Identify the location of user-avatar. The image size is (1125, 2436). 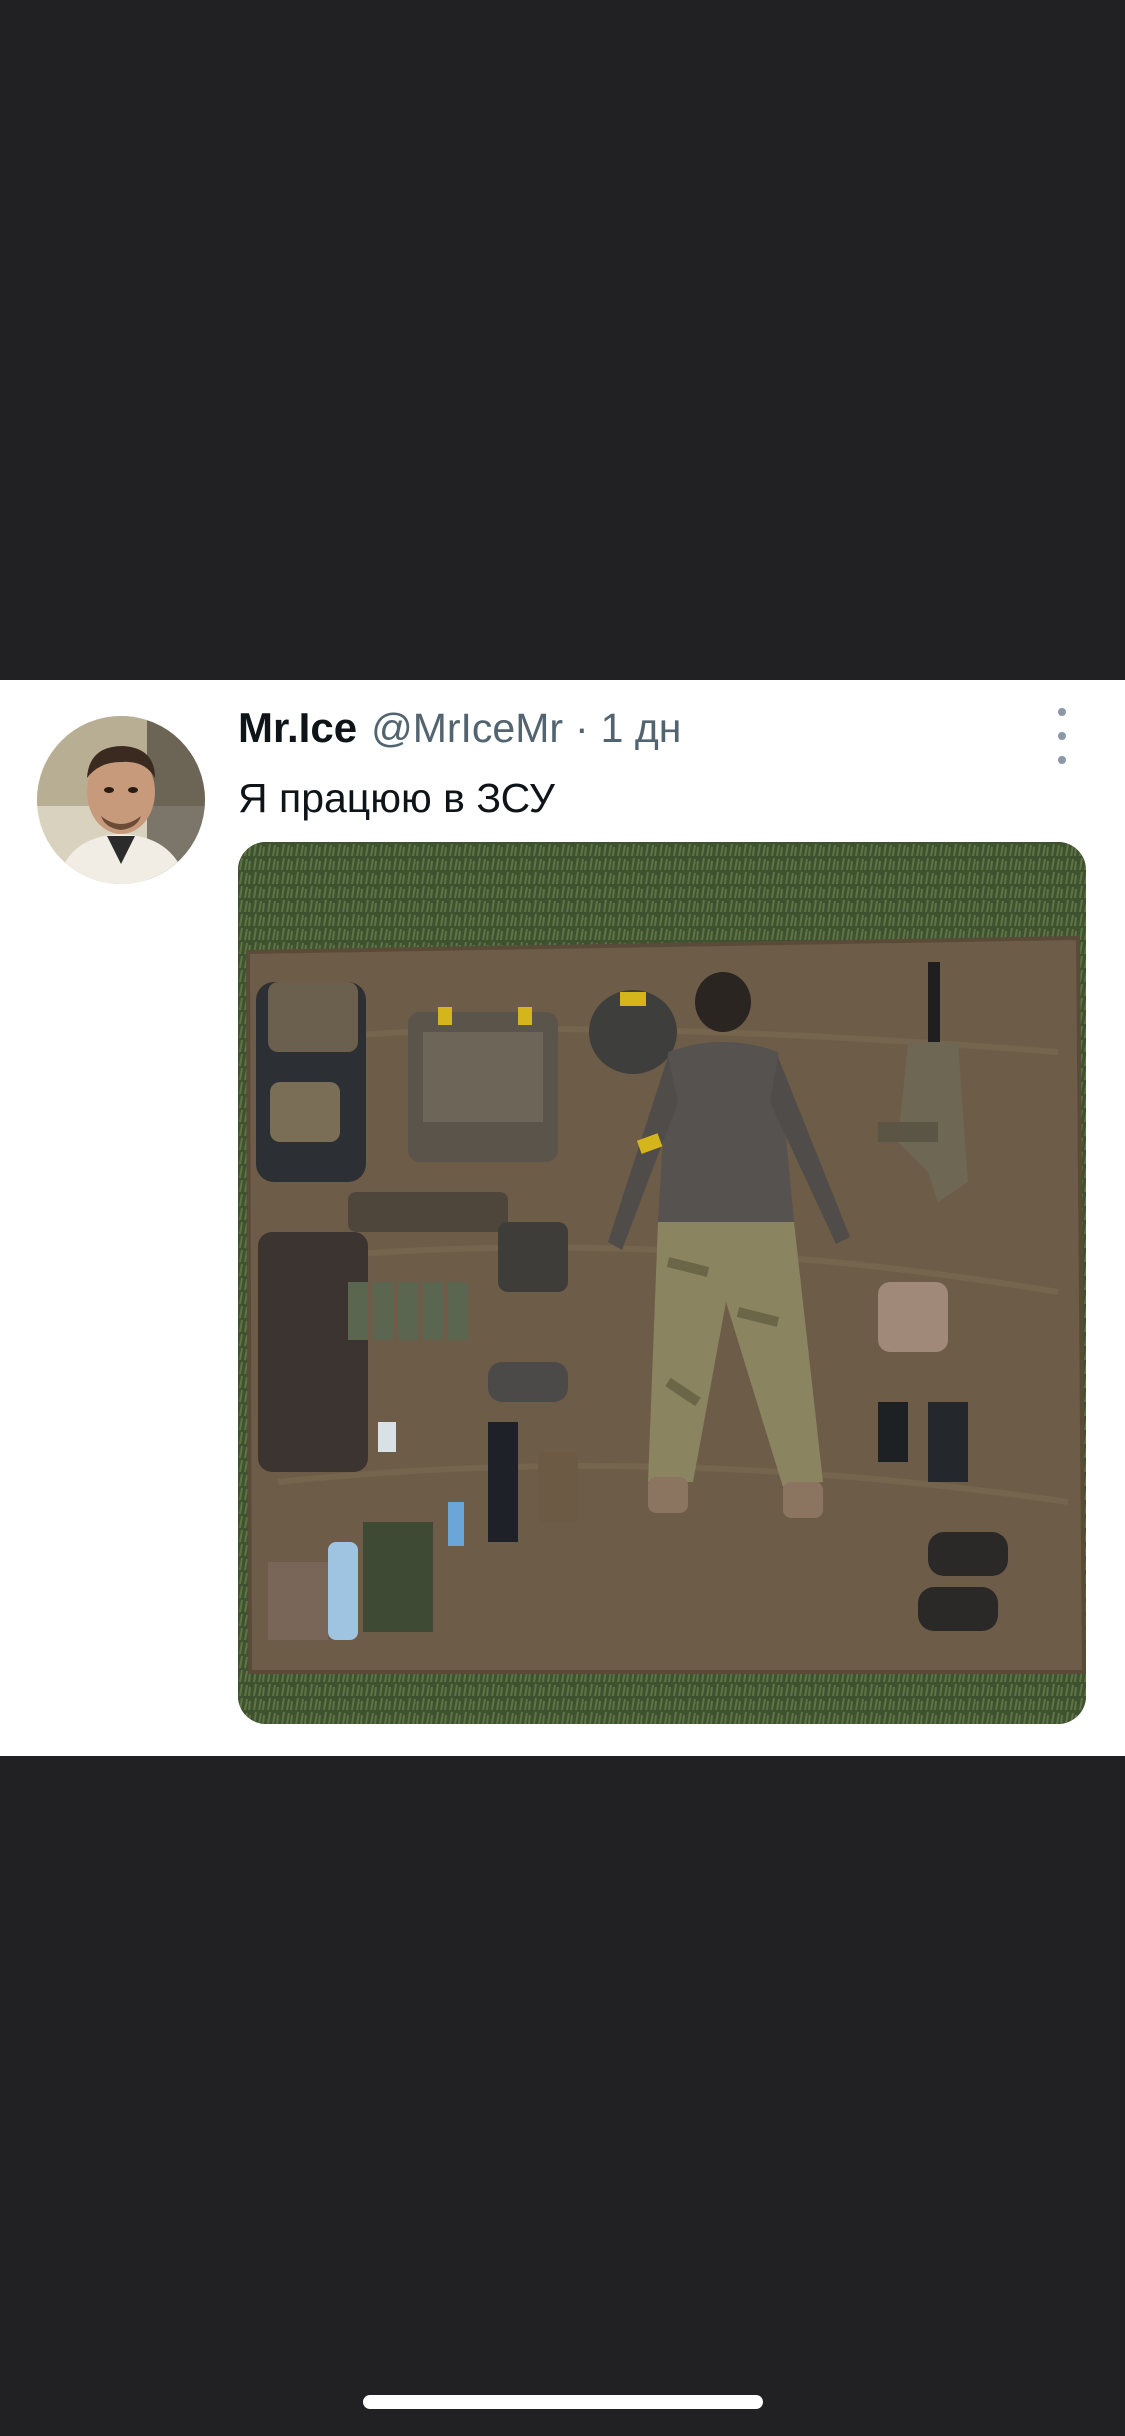
(121, 800).